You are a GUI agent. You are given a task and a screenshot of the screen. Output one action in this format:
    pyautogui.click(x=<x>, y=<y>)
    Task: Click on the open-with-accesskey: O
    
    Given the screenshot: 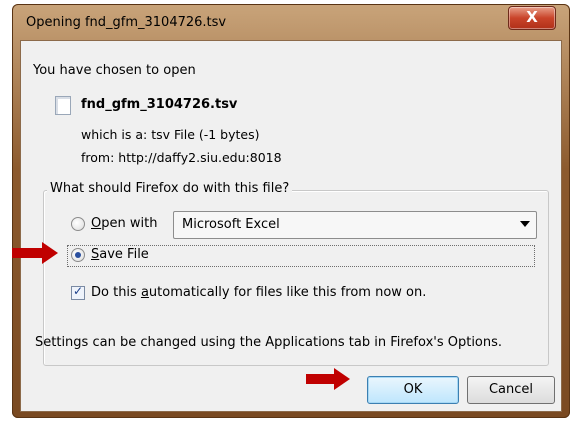 What is the action you would take?
    pyautogui.click(x=96, y=223)
    